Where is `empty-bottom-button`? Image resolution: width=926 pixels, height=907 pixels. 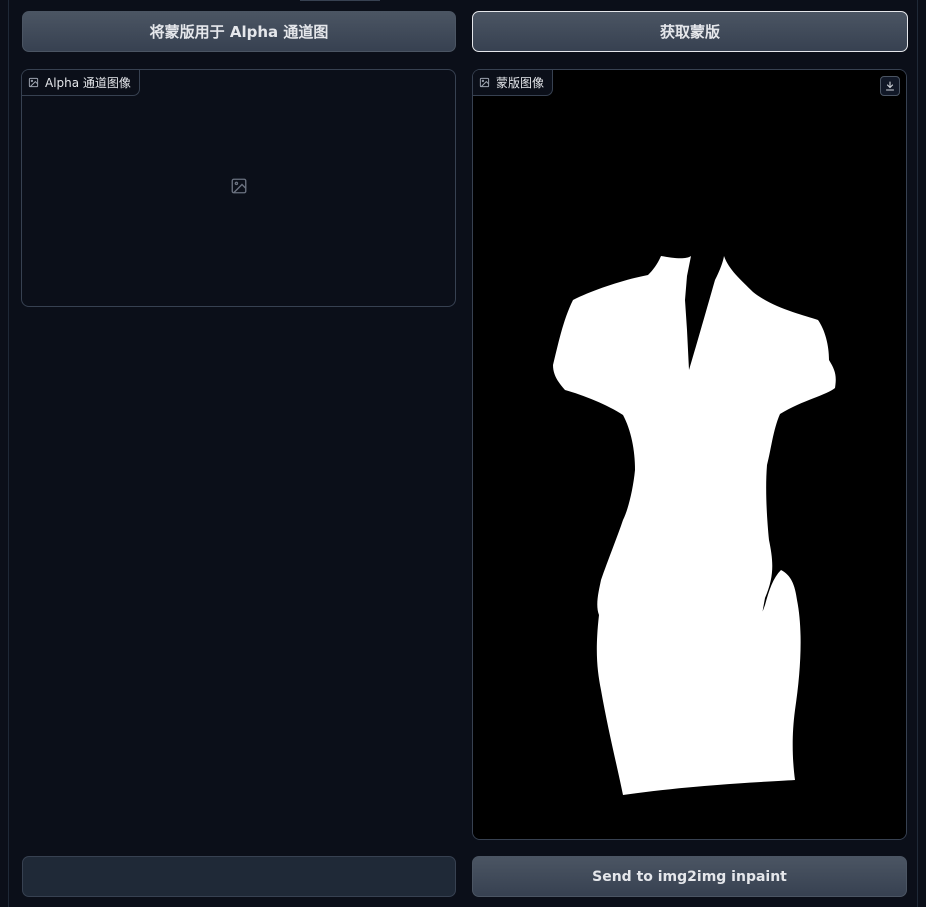 empty-bottom-button is located at coordinates (239, 876).